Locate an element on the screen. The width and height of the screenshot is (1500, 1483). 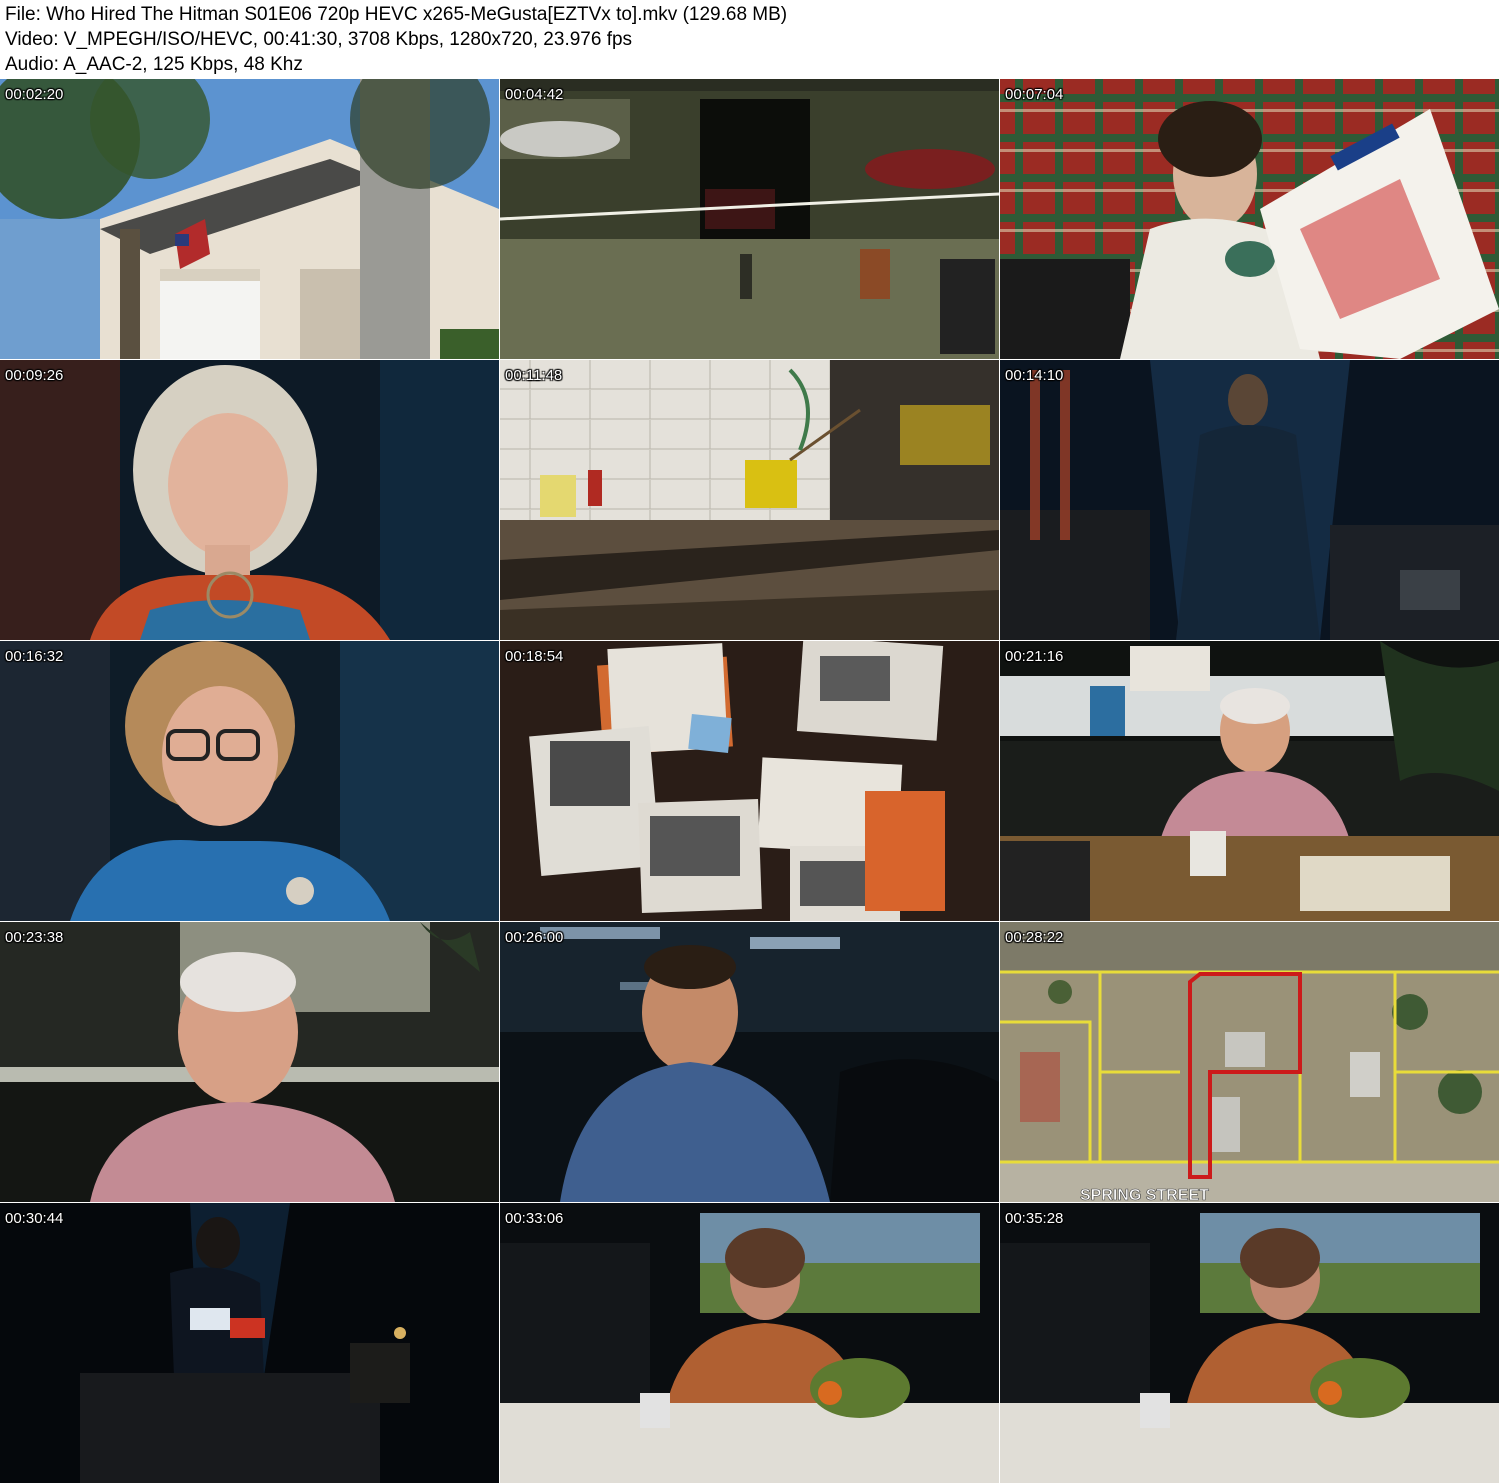
thumbnail-9: 00:21:16 is located at coordinates (1249, 781).